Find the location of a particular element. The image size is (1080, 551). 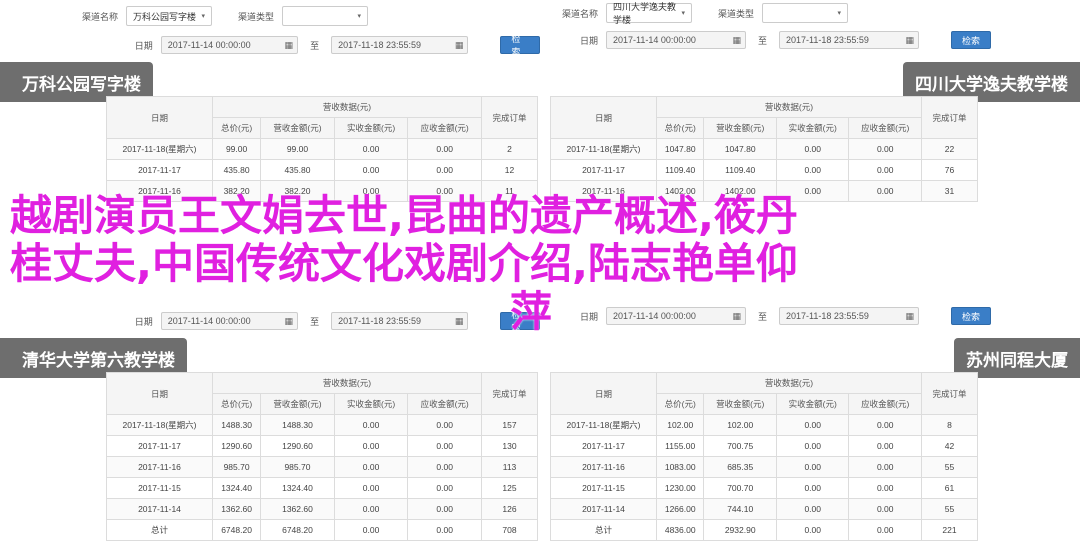

th-orders: 完成订单 is located at coordinates (949, 117).